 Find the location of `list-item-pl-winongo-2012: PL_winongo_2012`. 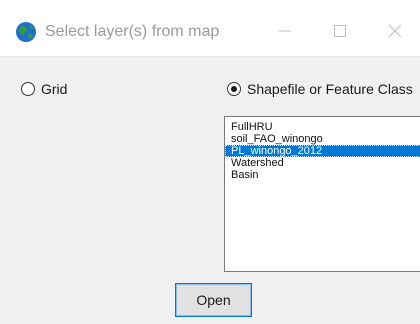

list-item-pl-winongo-2012: PL_winongo_2012 is located at coordinates (322, 151).